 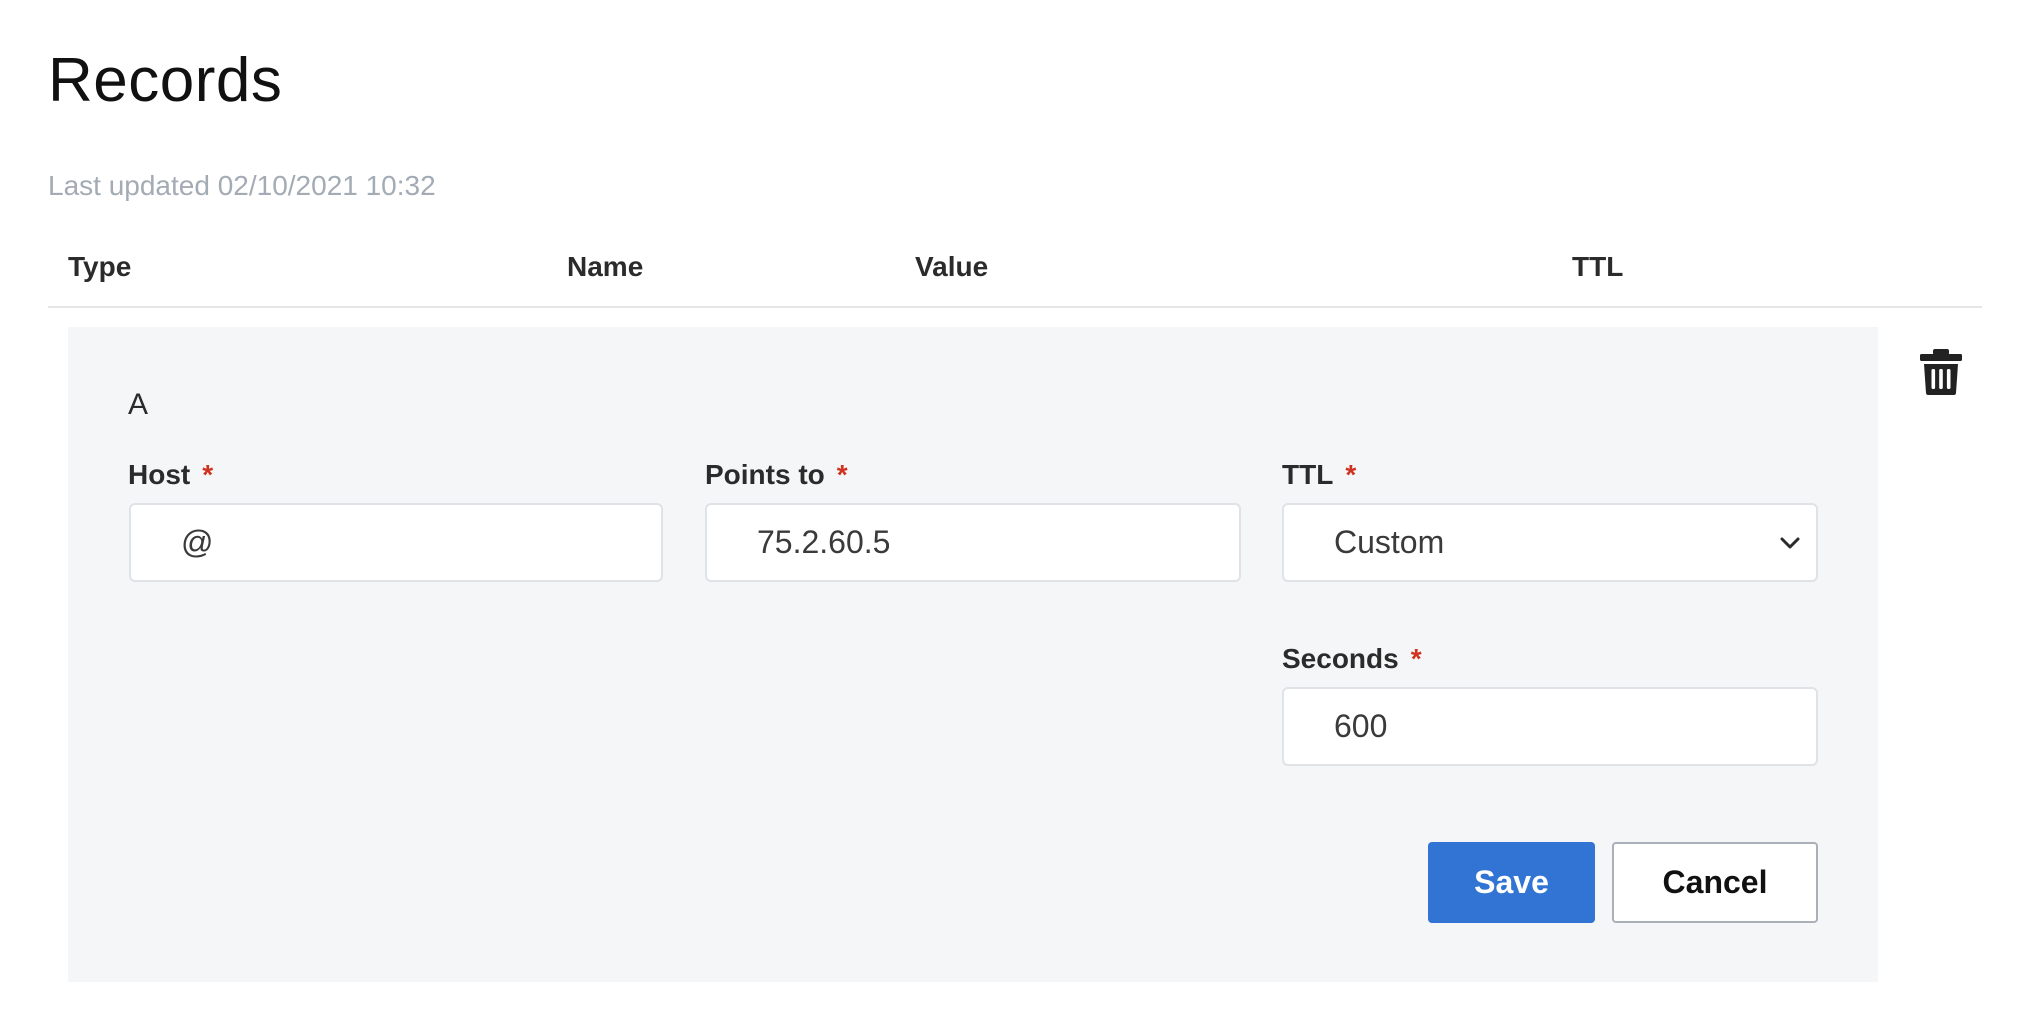 What do you see at coordinates (242, 185) in the screenshot?
I see `last-updated-text: Last updated 02/10/2021 10:32` at bounding box center [242, 185].